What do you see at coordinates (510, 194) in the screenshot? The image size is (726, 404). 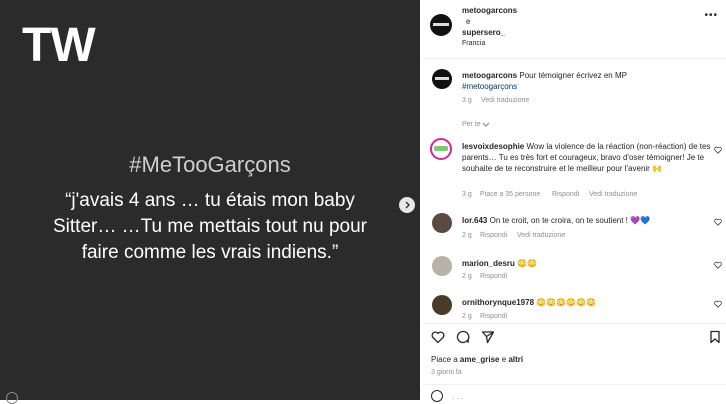 I see `comment-1-likes: Piace a 35 persone` at bounding box center [510, 194].